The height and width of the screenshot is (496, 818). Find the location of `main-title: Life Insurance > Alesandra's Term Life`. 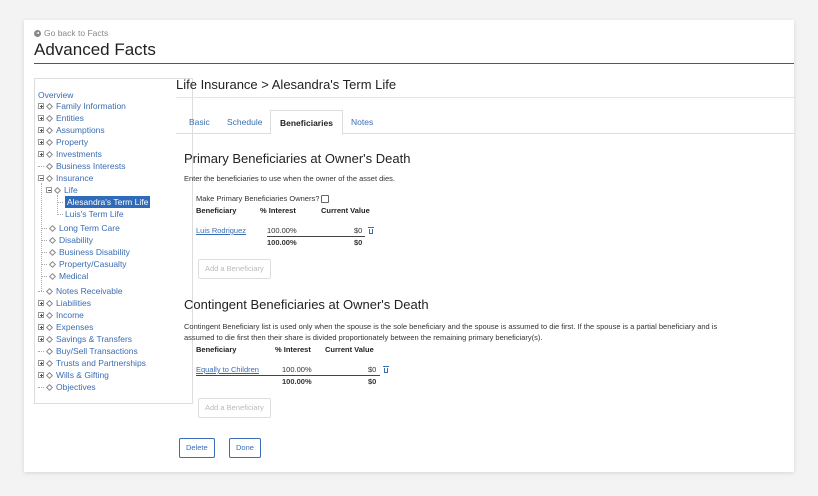

main-title: Life Insurance > Alesandra's Term Life is located at coordinates (286, 84).